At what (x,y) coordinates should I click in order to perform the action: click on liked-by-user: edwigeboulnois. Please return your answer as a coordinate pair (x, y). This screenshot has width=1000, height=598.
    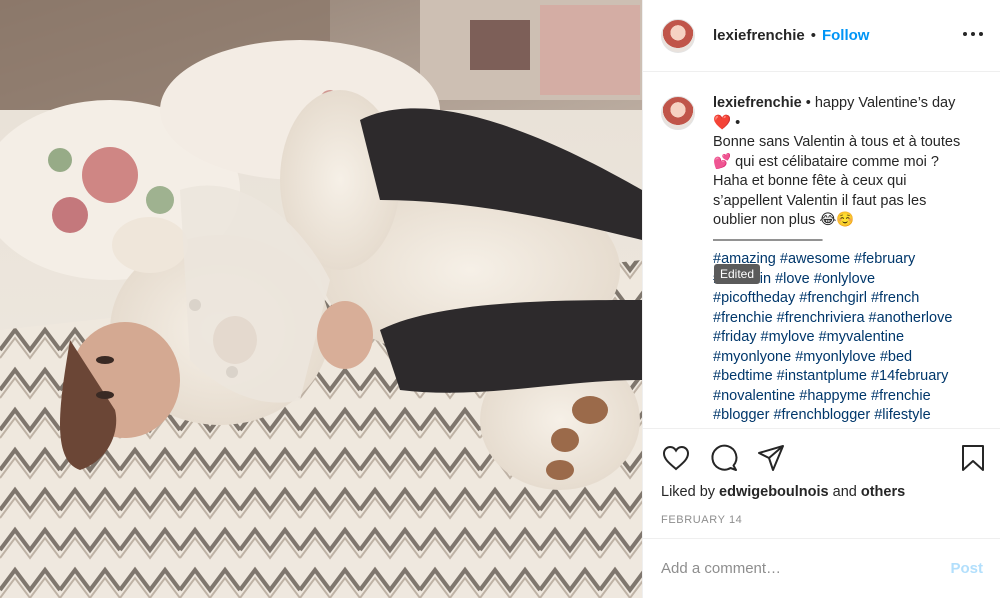
    Looking at the image, I should click on (774, 492).